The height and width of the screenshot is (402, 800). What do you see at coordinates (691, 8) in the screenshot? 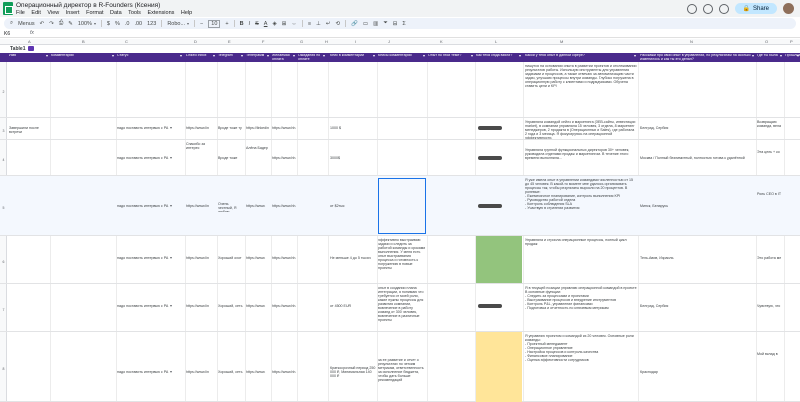
I see `history-icon` at bounding box center [691, 8].